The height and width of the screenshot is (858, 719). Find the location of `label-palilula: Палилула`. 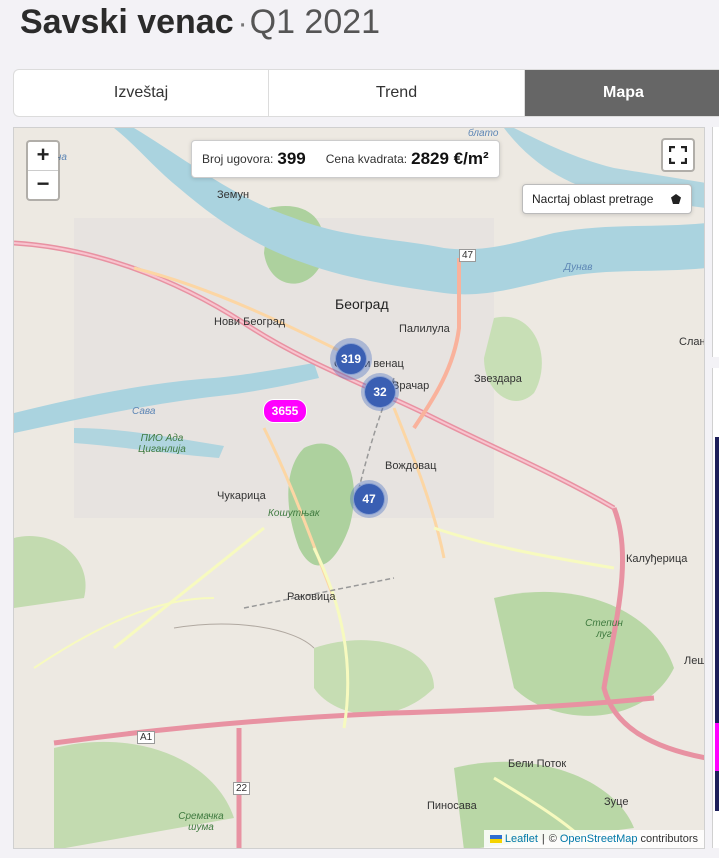

label-palilula: Палилула is located at coordinates (424, 329).